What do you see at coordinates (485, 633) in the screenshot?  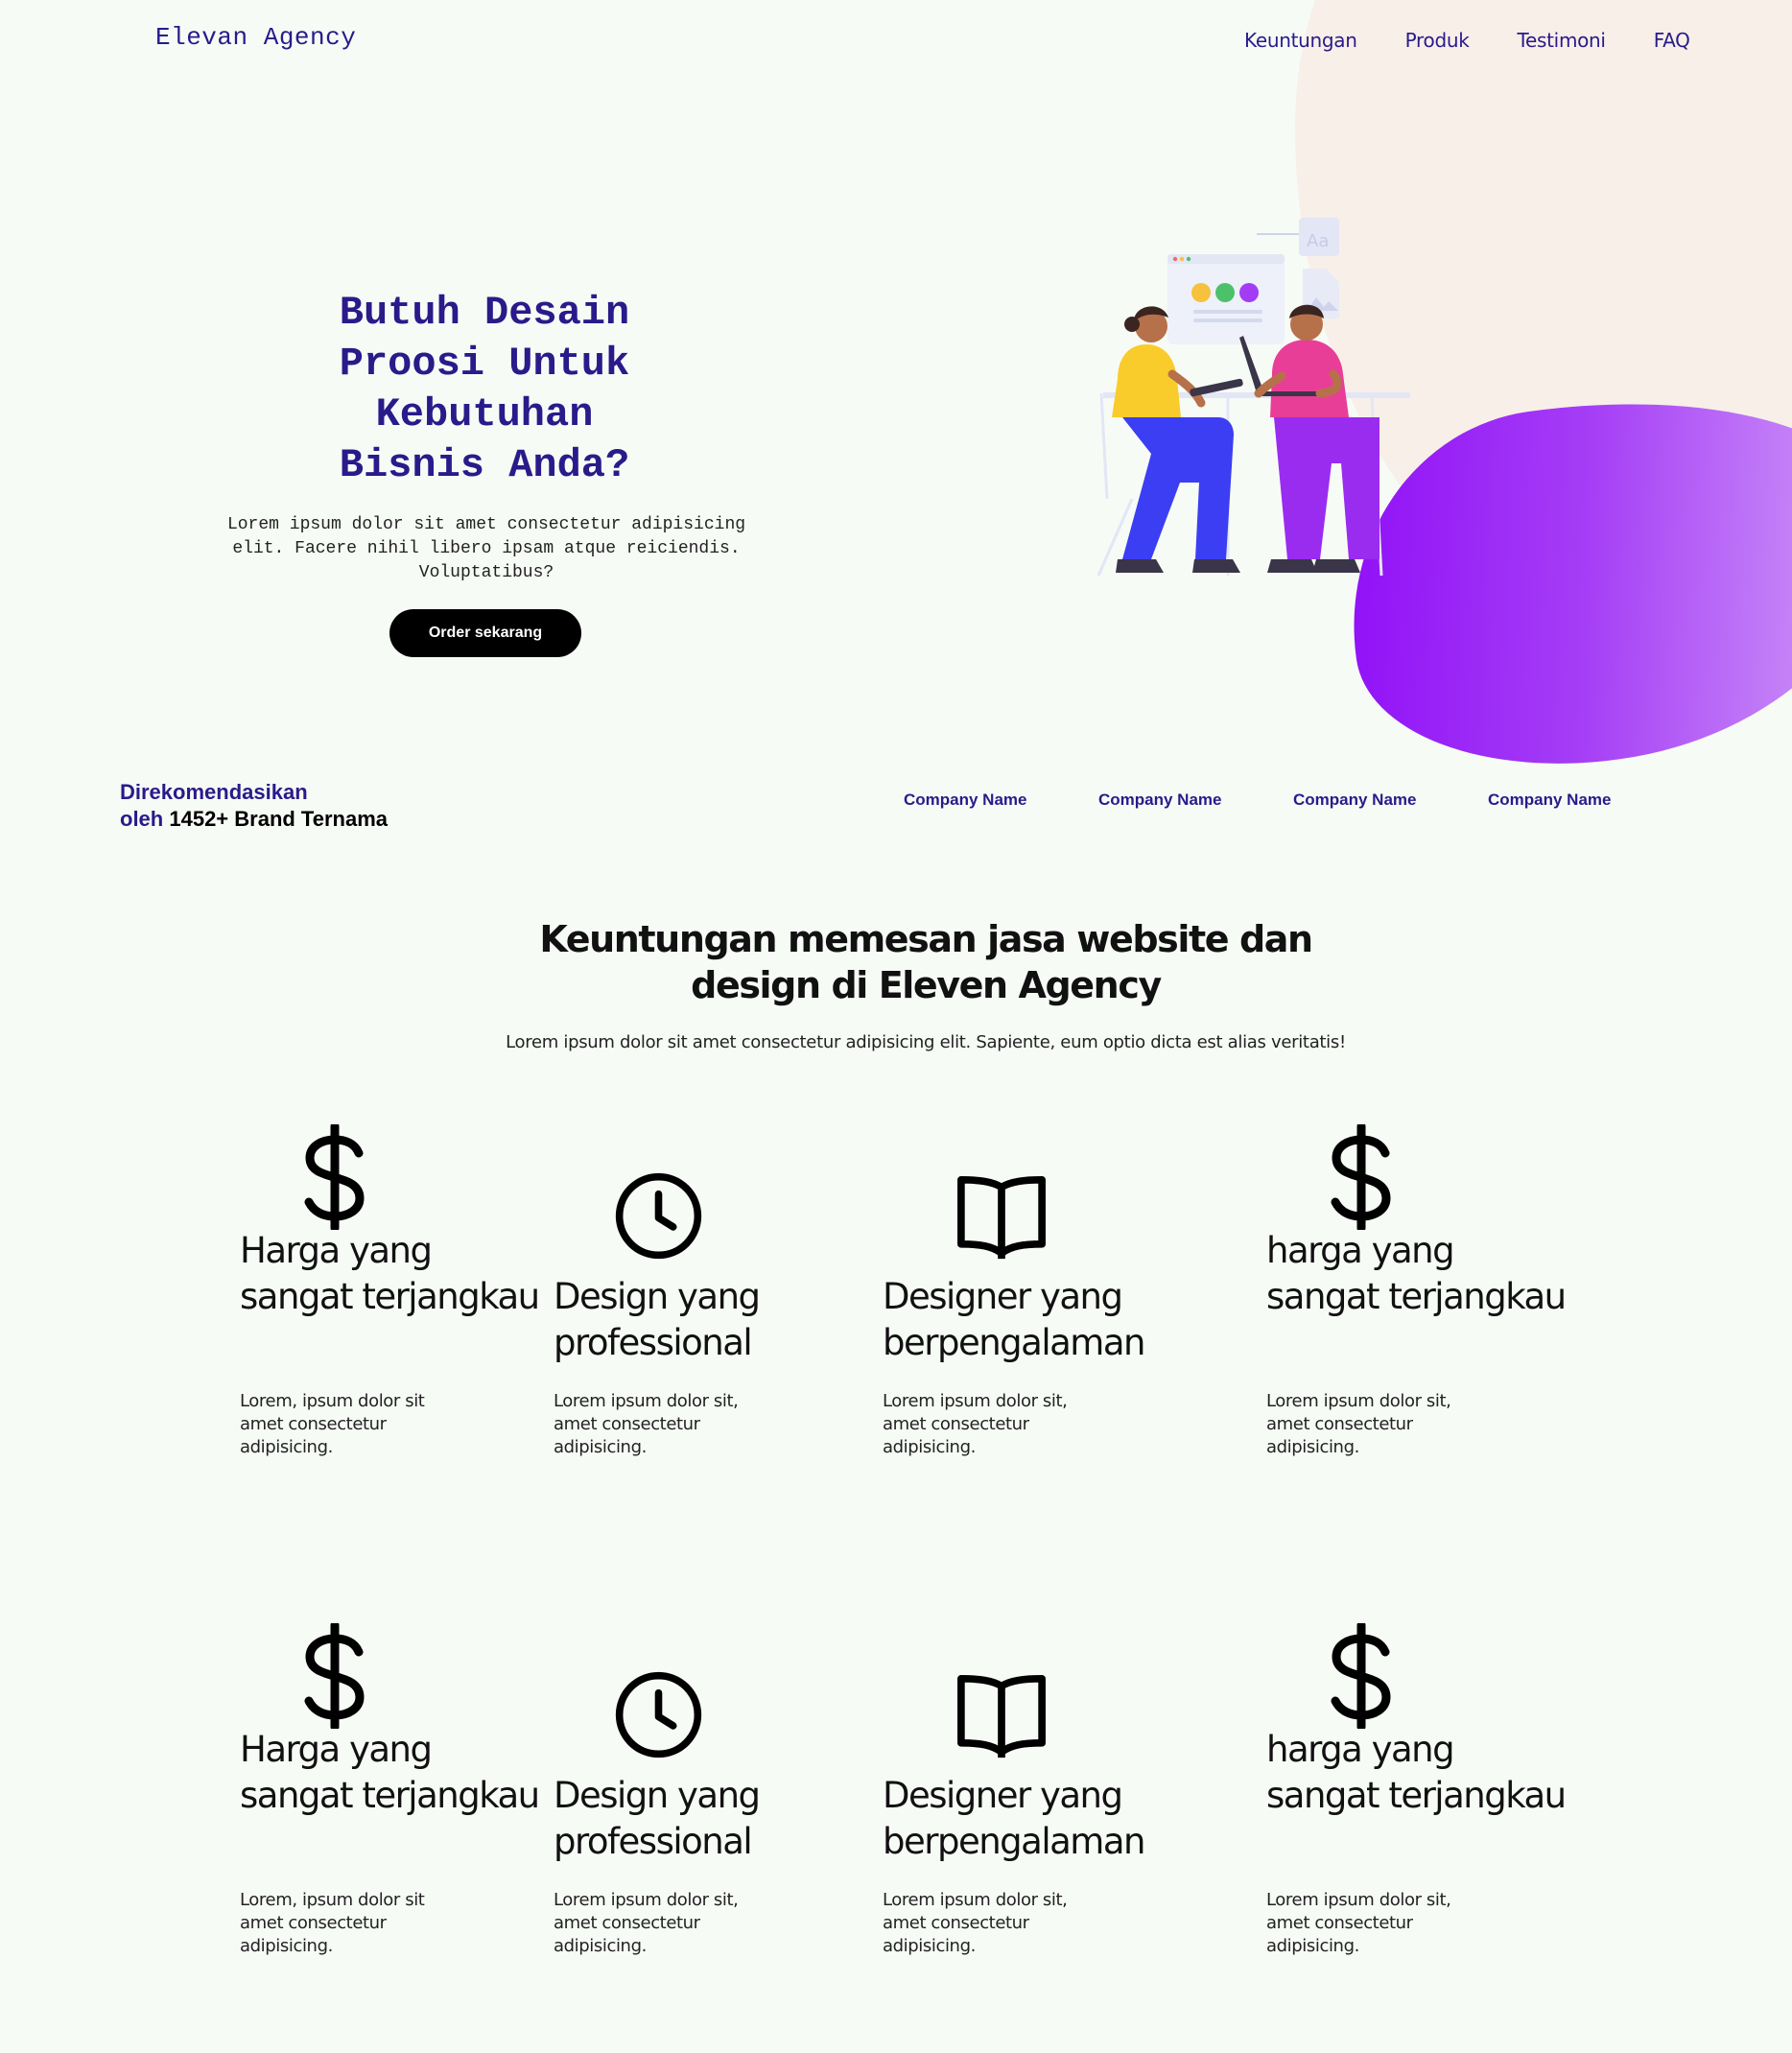 I see `order-button: Order sekarang` at bounding box center [485, 633].